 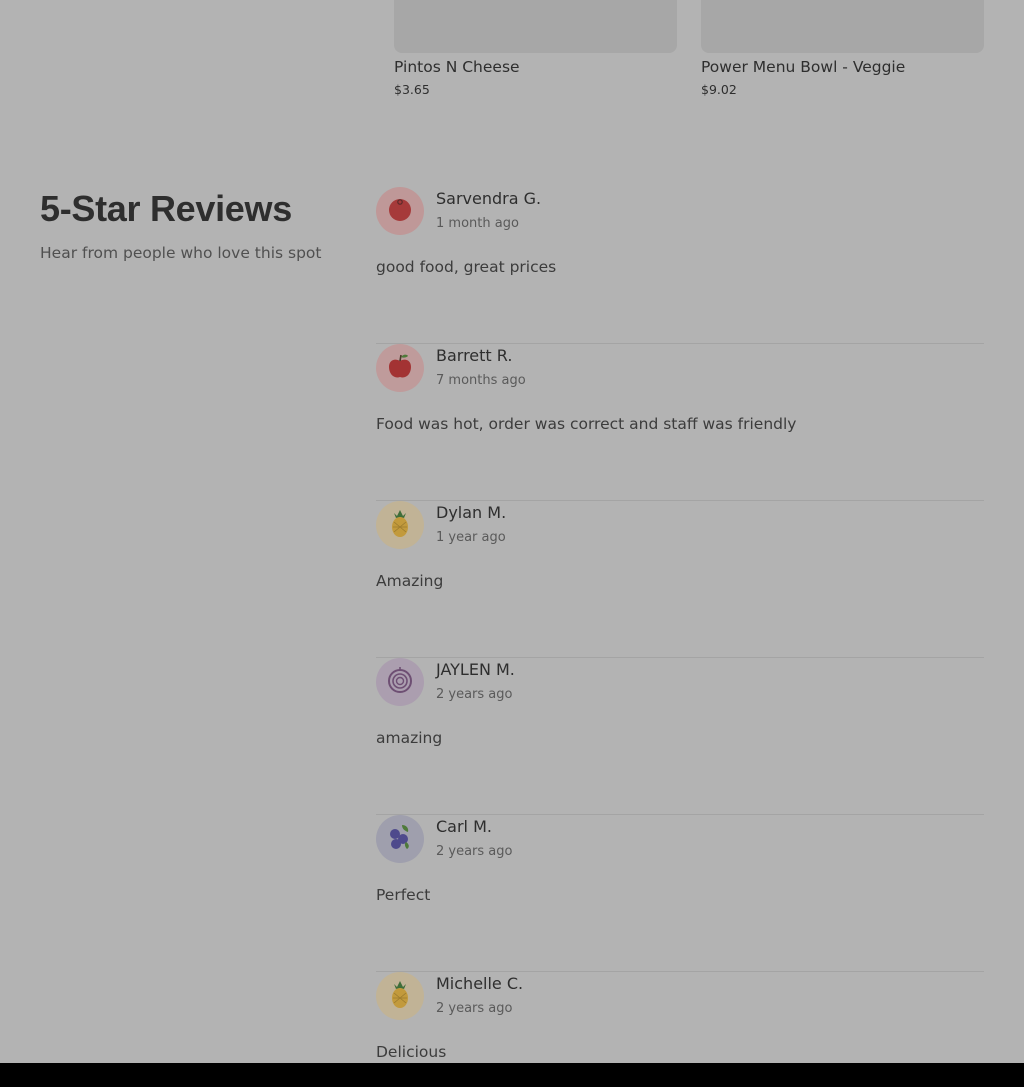 What do you see at coordinates (471, 512) in the screenshot?
I see `reviewer-name: Dylan M.` at bounding box center [471, 512].